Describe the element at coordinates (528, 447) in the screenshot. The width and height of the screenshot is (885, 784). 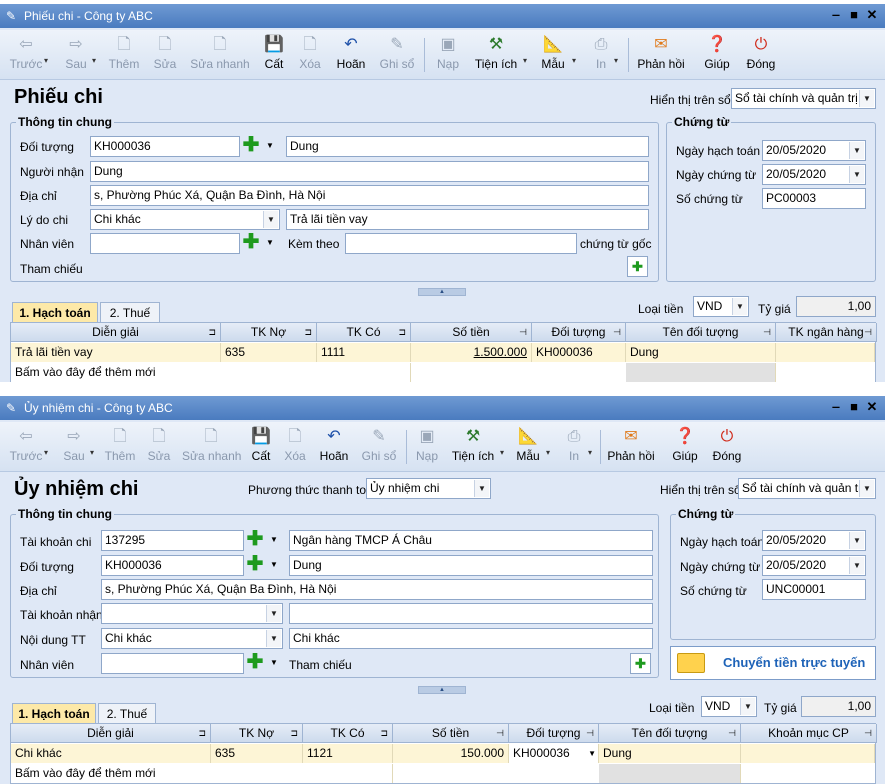
I see `template-button: 📐 Mẫu` at that location.